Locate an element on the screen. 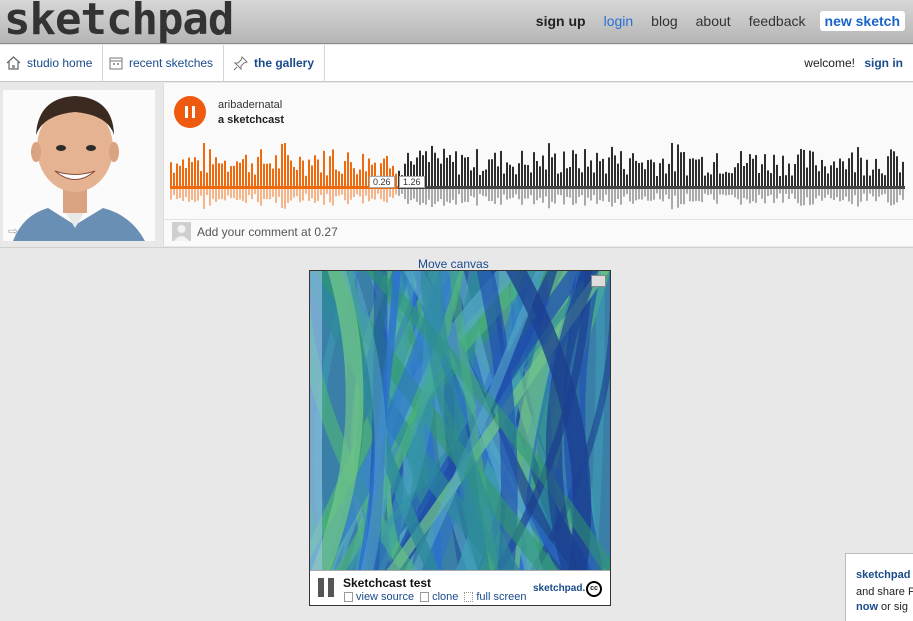 The width and height of the screenshot is (913, 621). site-logo: sketchpad is located at coordinates (119, 22).